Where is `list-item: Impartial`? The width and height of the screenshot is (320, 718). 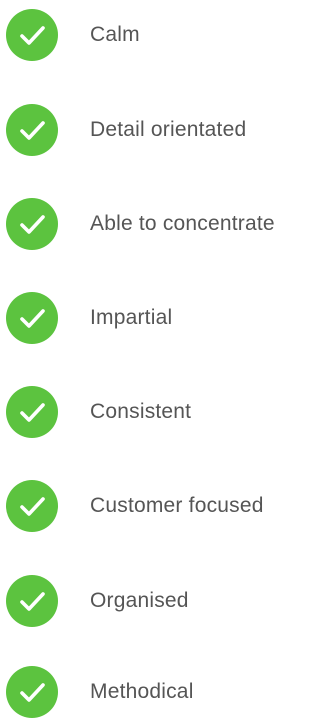 list-item: Impartial is located at coordinates (155, 318).